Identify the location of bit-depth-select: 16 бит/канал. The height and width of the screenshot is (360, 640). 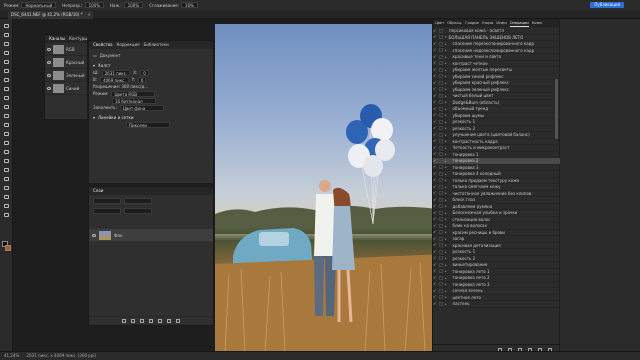
(134, 100).